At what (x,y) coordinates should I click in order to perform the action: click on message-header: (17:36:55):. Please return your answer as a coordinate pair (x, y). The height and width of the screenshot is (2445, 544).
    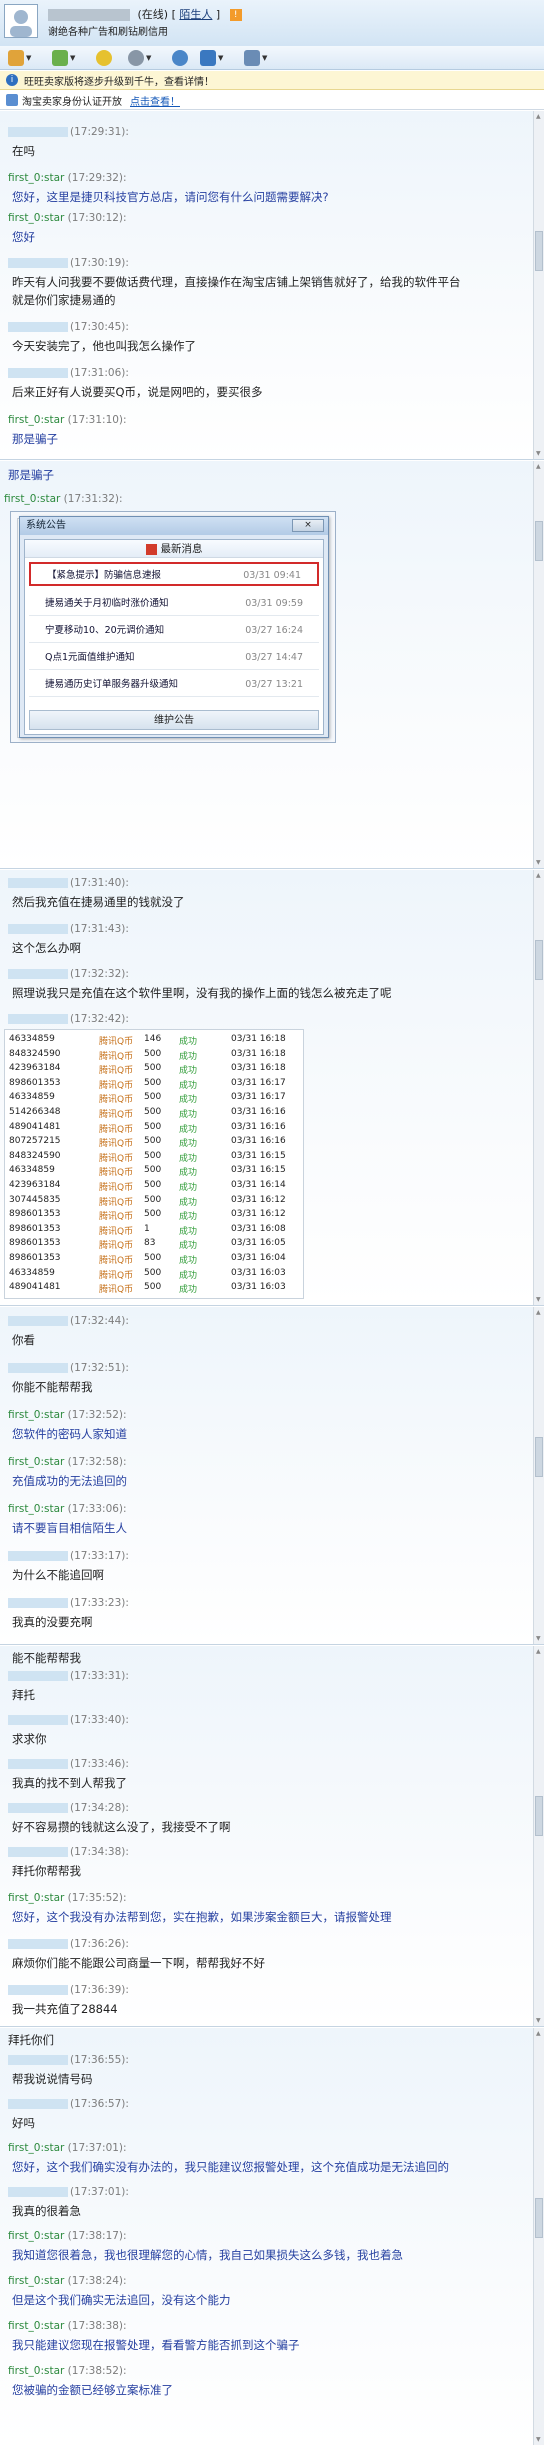
    Looking at the image, I should click on (68, 2060).